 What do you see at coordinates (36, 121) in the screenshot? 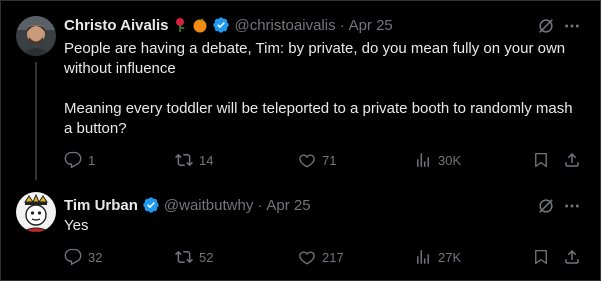
I see `thread-connector-line` at bounding box center [36, 121].